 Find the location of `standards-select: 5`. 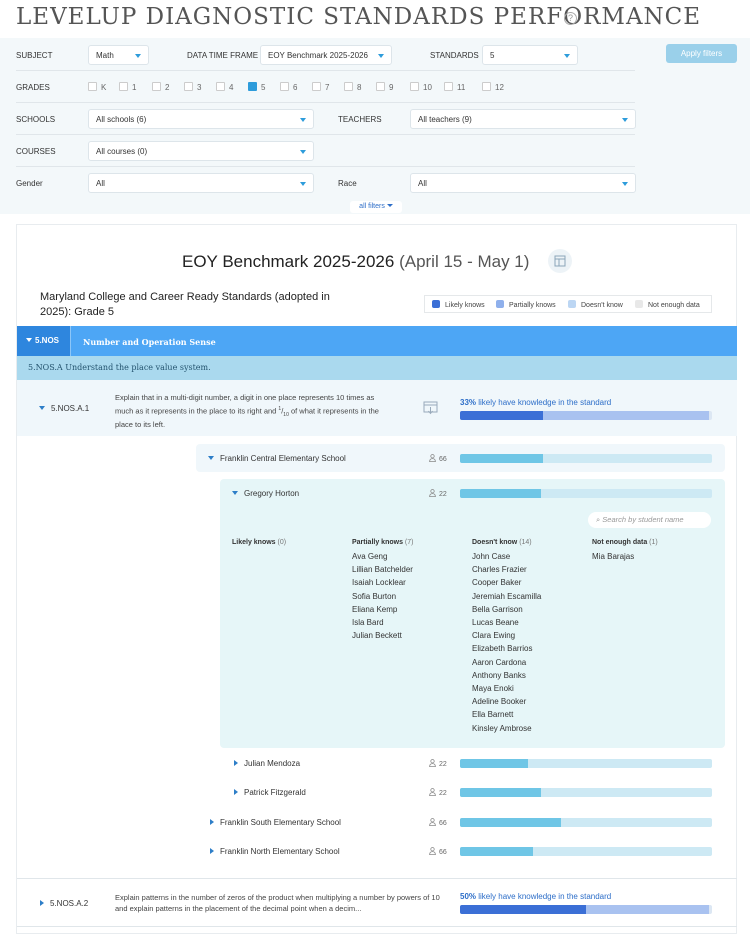

standards-select: 5 is located at coordinates (530, 55).